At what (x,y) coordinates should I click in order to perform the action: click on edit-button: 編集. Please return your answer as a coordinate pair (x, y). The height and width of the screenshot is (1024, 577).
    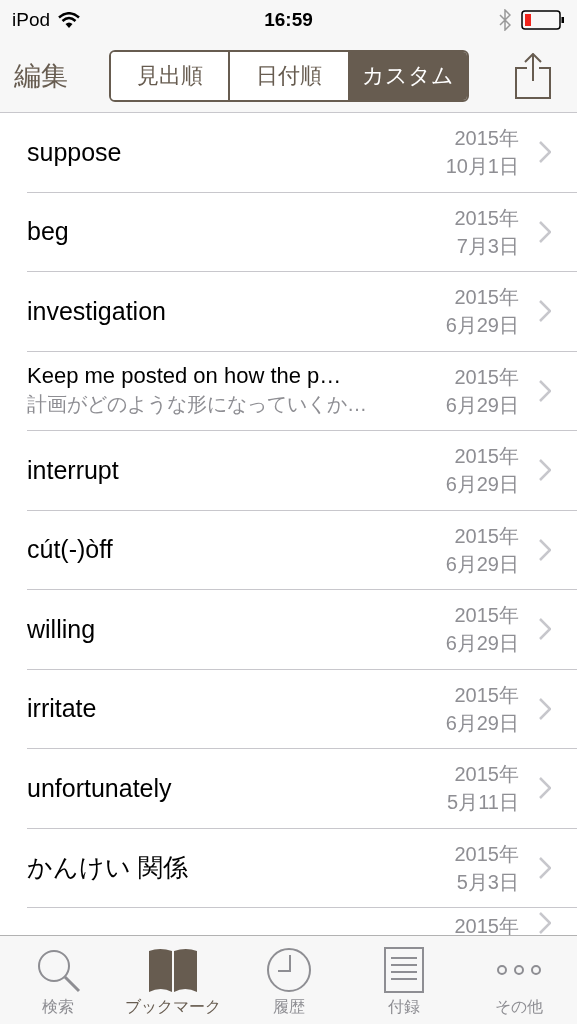
    Looking at the image, I should click on (61, 76).